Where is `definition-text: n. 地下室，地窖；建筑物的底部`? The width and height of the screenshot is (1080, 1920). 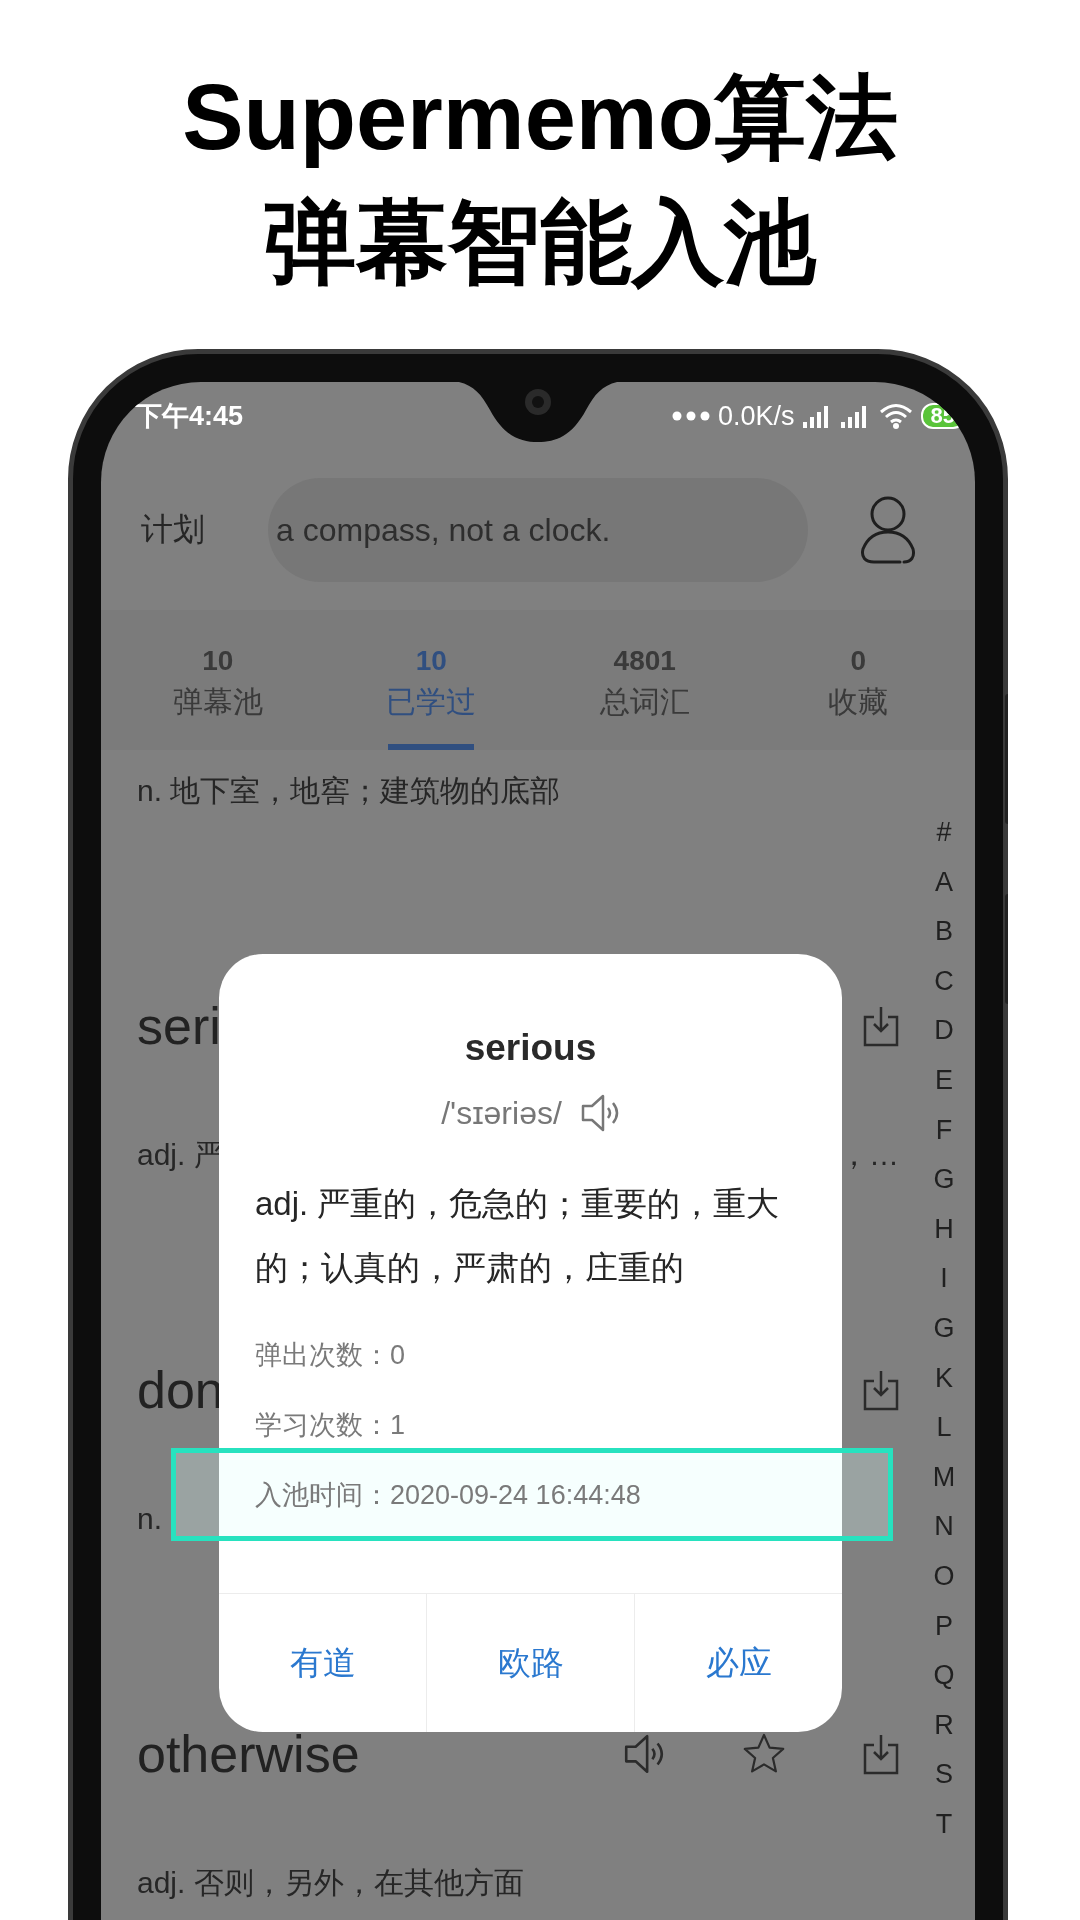 definition-text: n. 地下室，地窖；建筑物的底部 is located at coordinates (349, 790).